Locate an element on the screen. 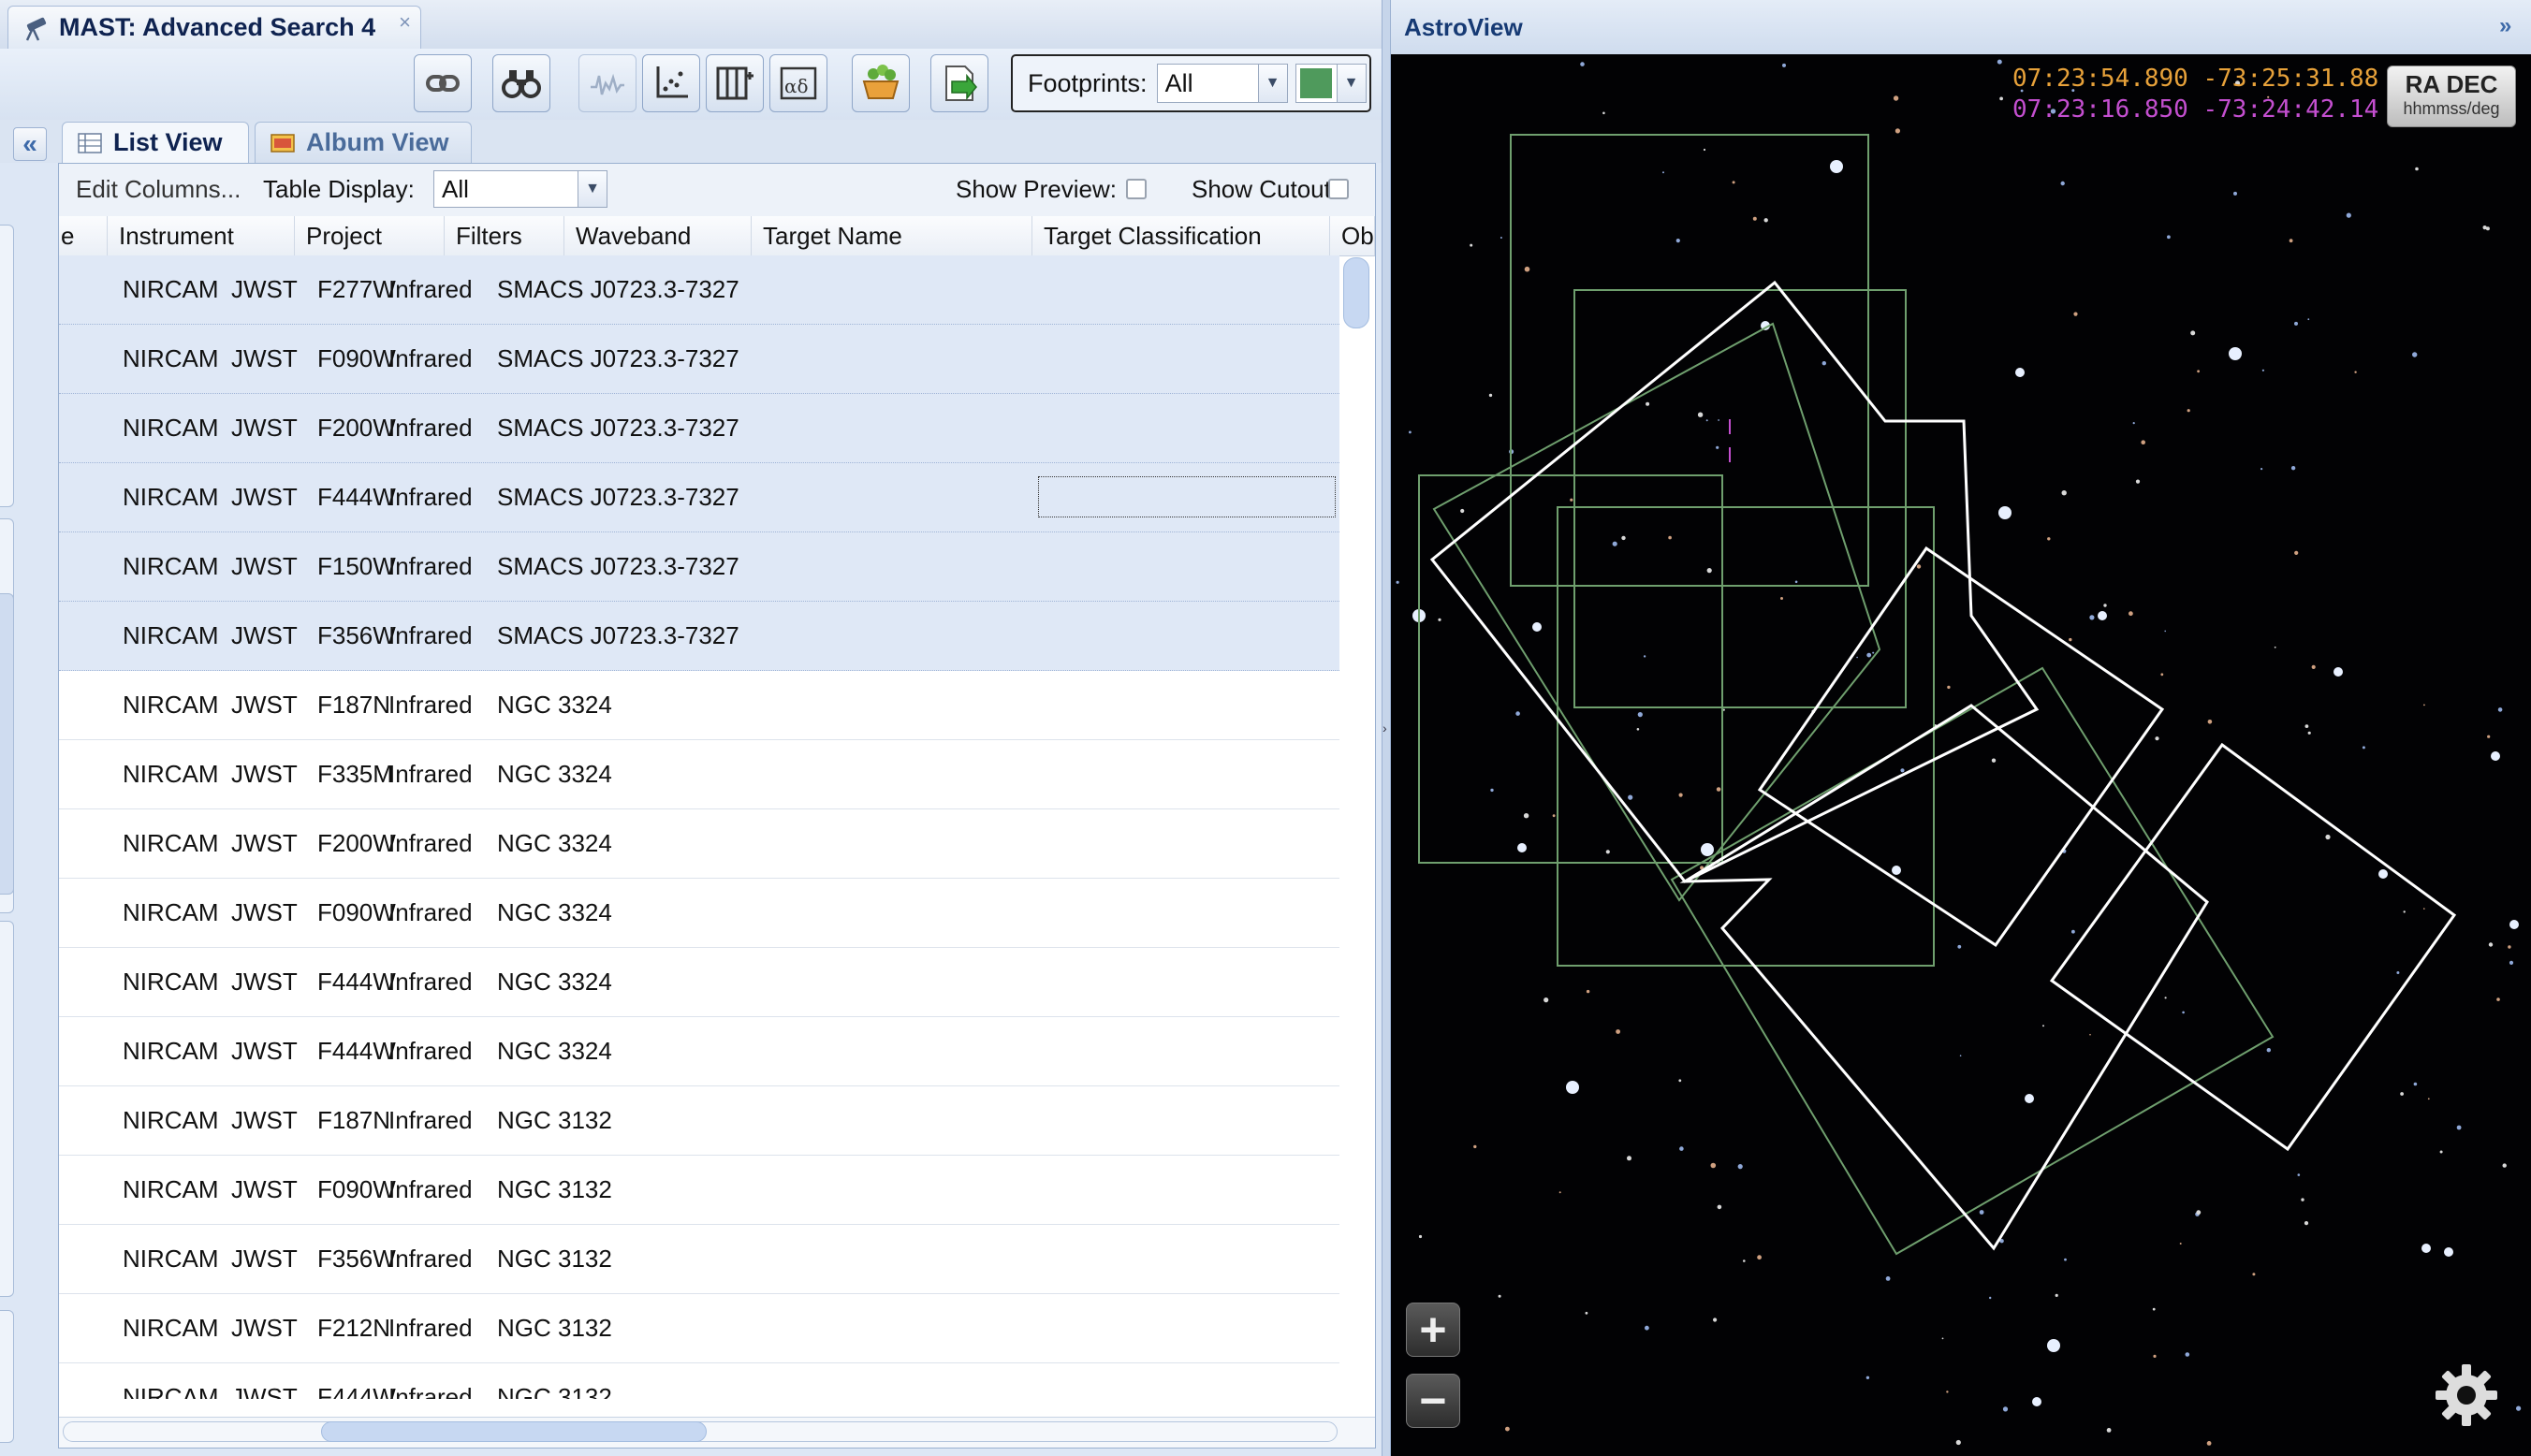 The image size is (2531, 1456). panel-splitter: › is located at coordinates (1386, 728).